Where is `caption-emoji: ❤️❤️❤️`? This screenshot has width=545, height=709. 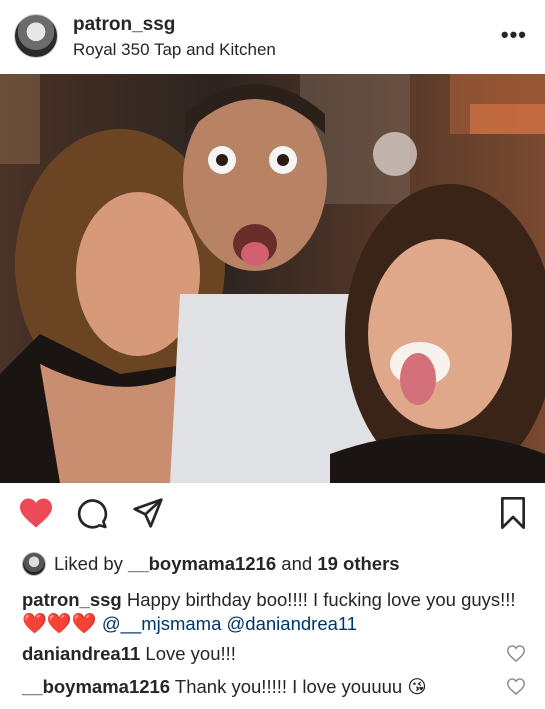
caption-emoji: ❤️❤️❤️ is located at coordinates (59, 624).